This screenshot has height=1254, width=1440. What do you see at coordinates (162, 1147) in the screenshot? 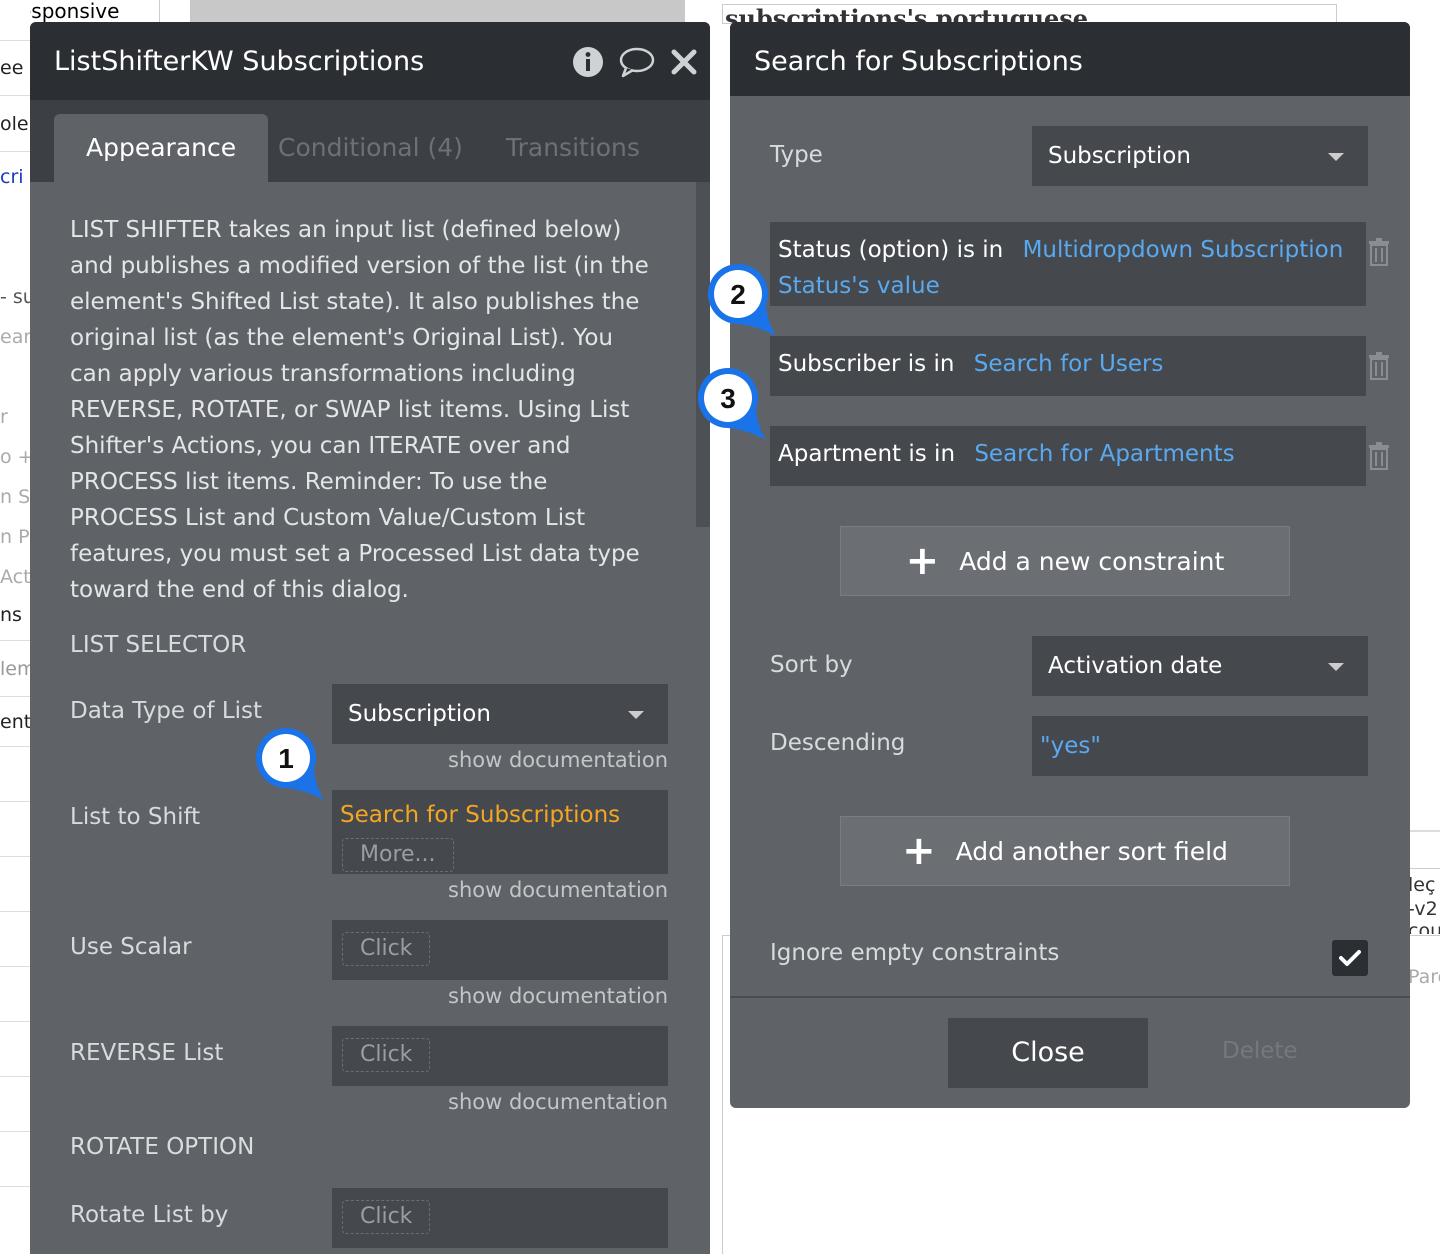
I see `section-rotate-option: ROTATE OPTION` at bounding box center [162, 1147].